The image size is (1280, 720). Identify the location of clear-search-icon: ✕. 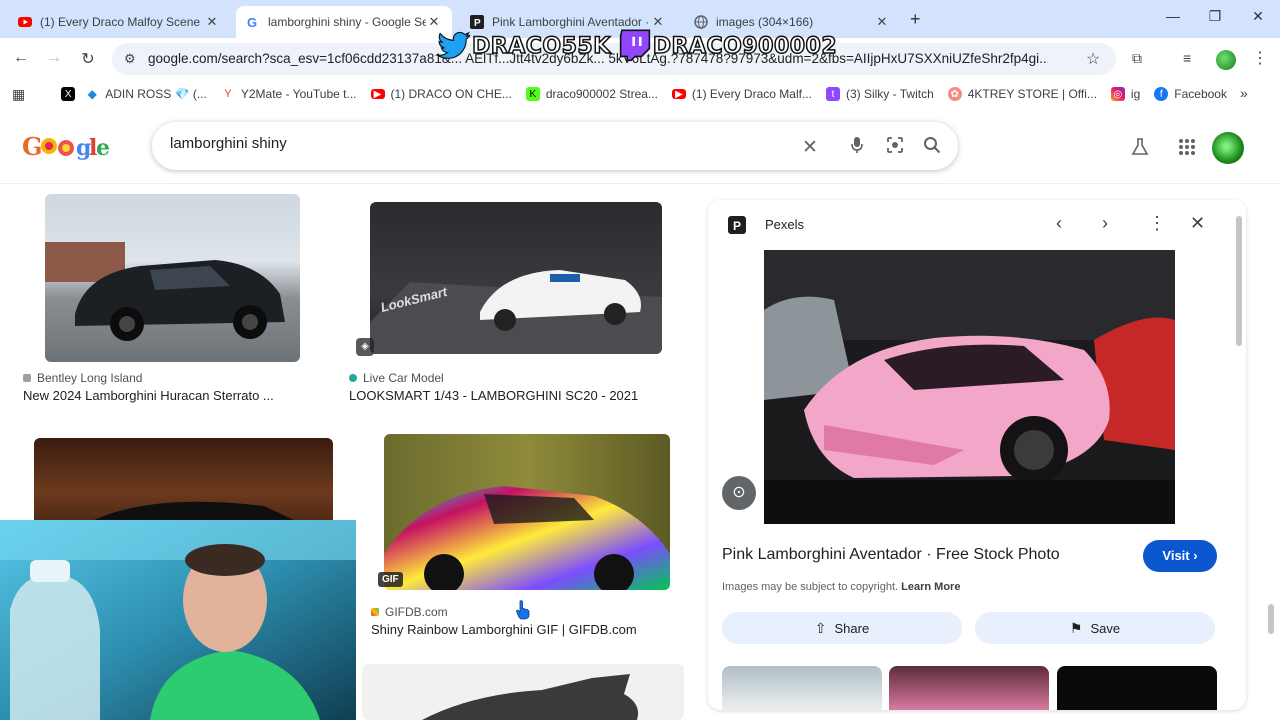
(810, 147).